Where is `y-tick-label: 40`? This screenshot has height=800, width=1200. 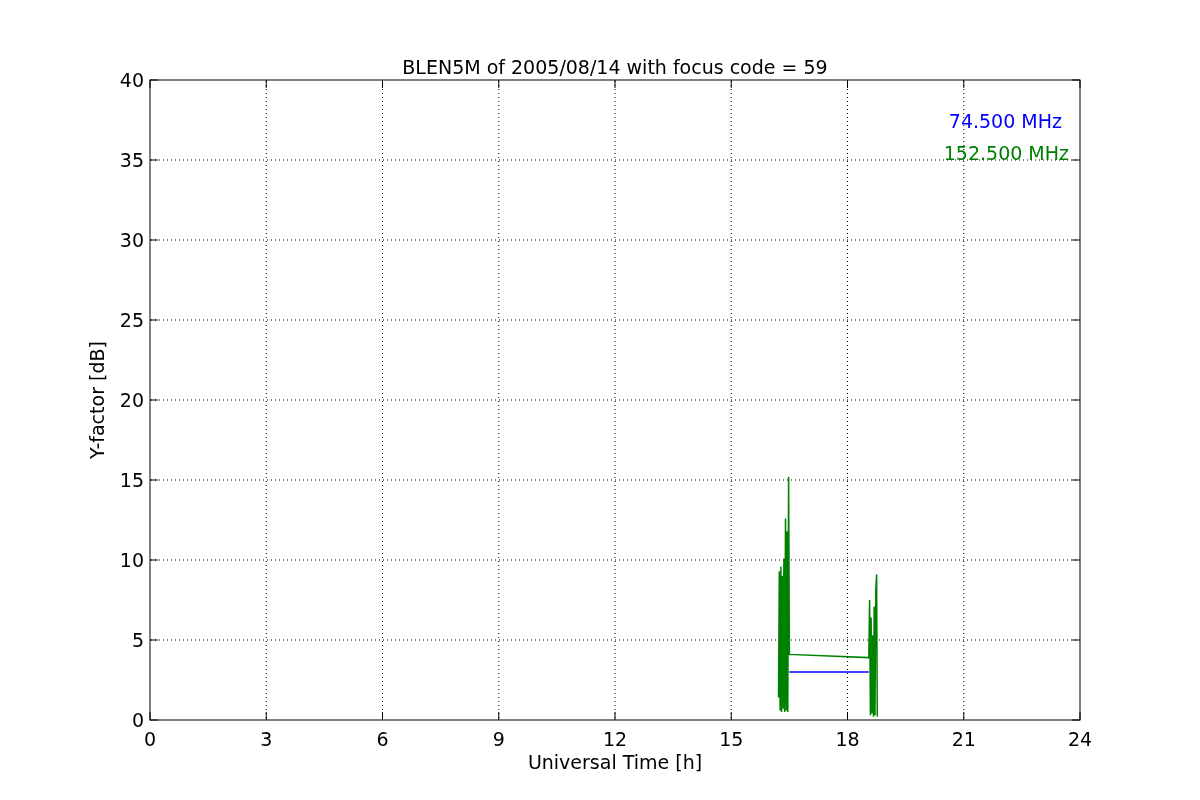 y-tick-label: 40 is located at coordinates (131, 80).